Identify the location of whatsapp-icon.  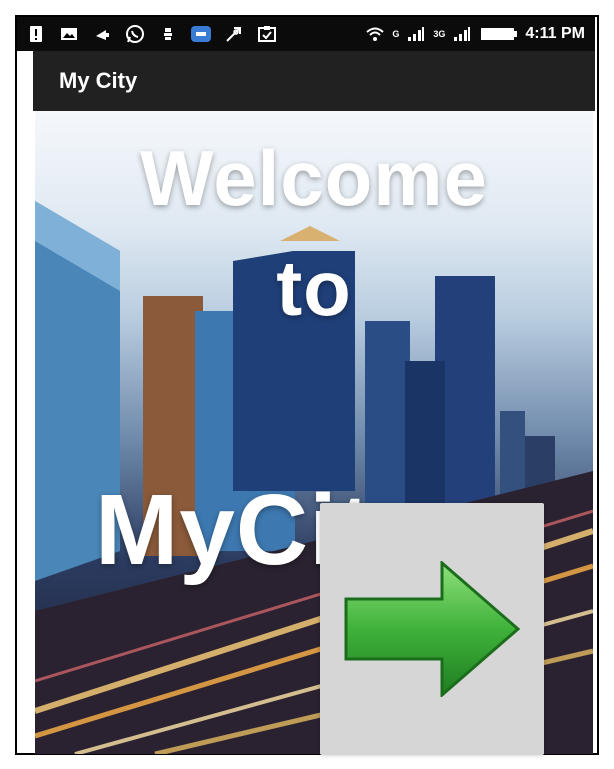
(135, 34).